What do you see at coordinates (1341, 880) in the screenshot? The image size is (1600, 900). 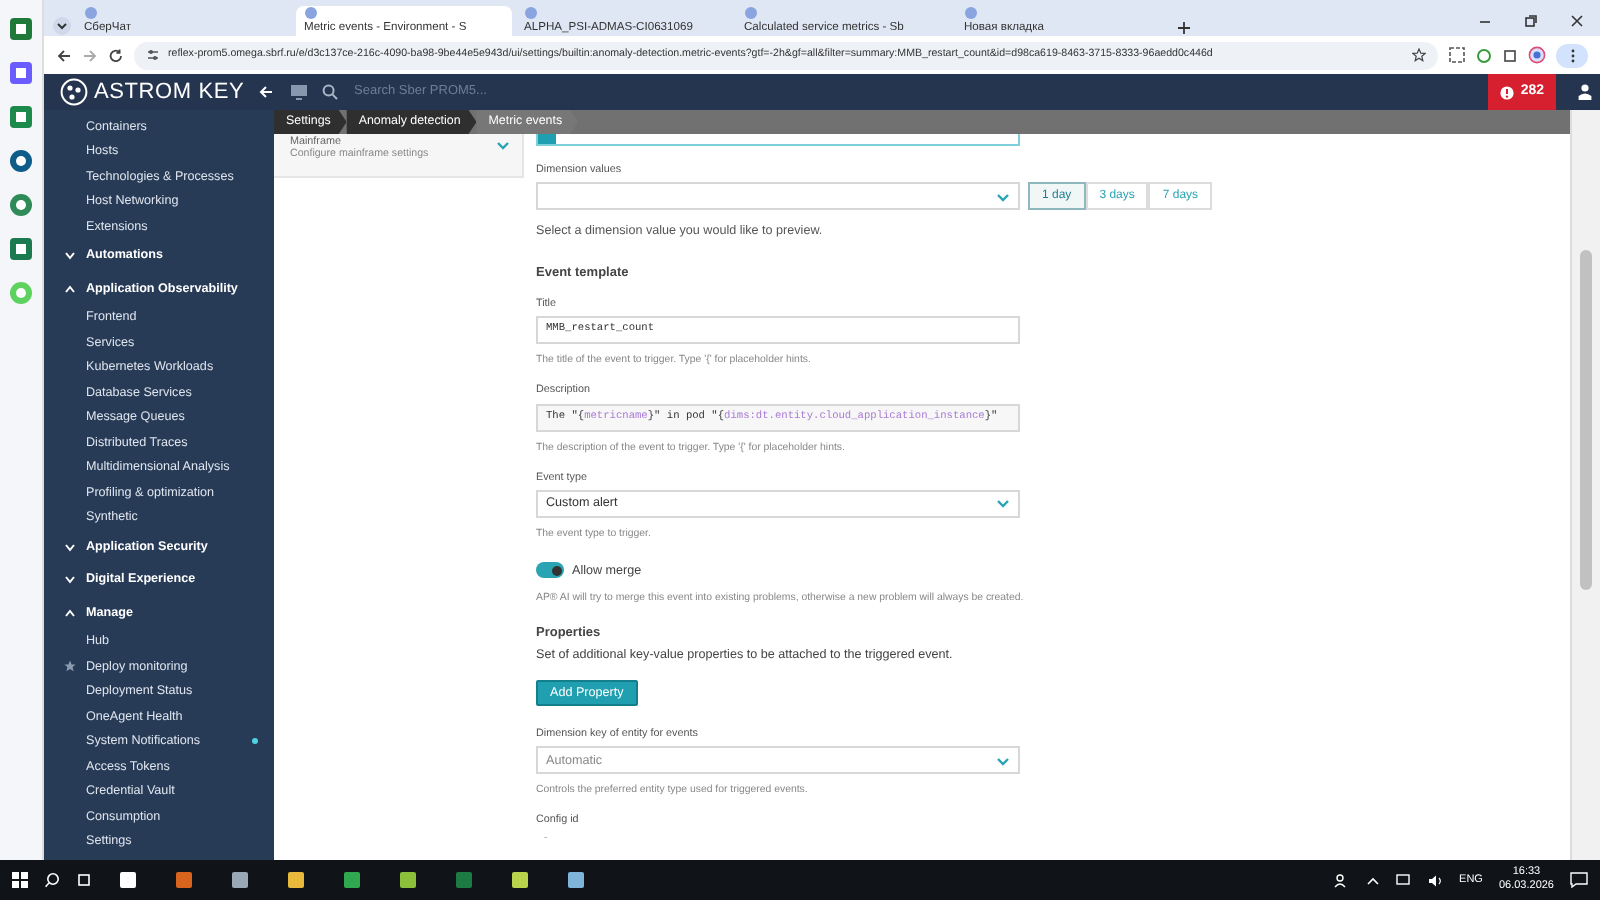 I see `people-icon` at bounding box center [1341, 880].